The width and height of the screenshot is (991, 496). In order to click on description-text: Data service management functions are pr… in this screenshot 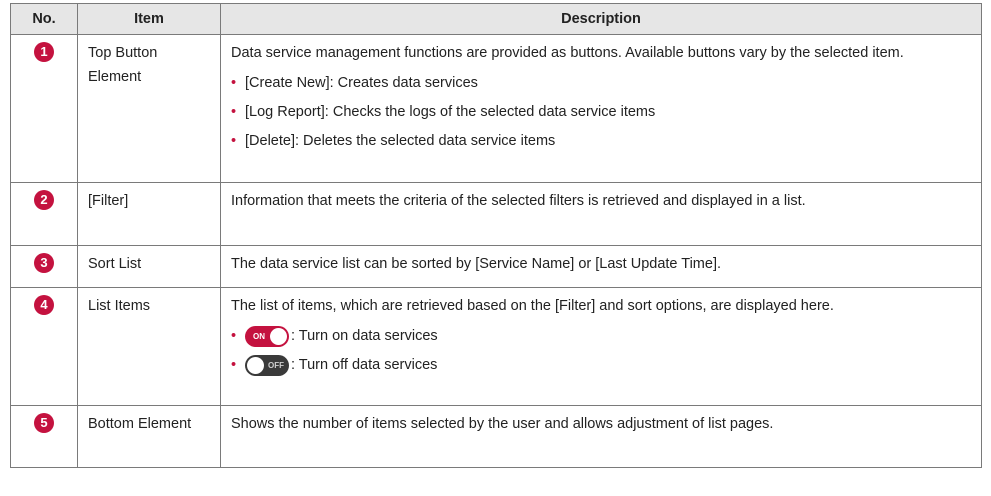, I will do `click(567, 53)`.